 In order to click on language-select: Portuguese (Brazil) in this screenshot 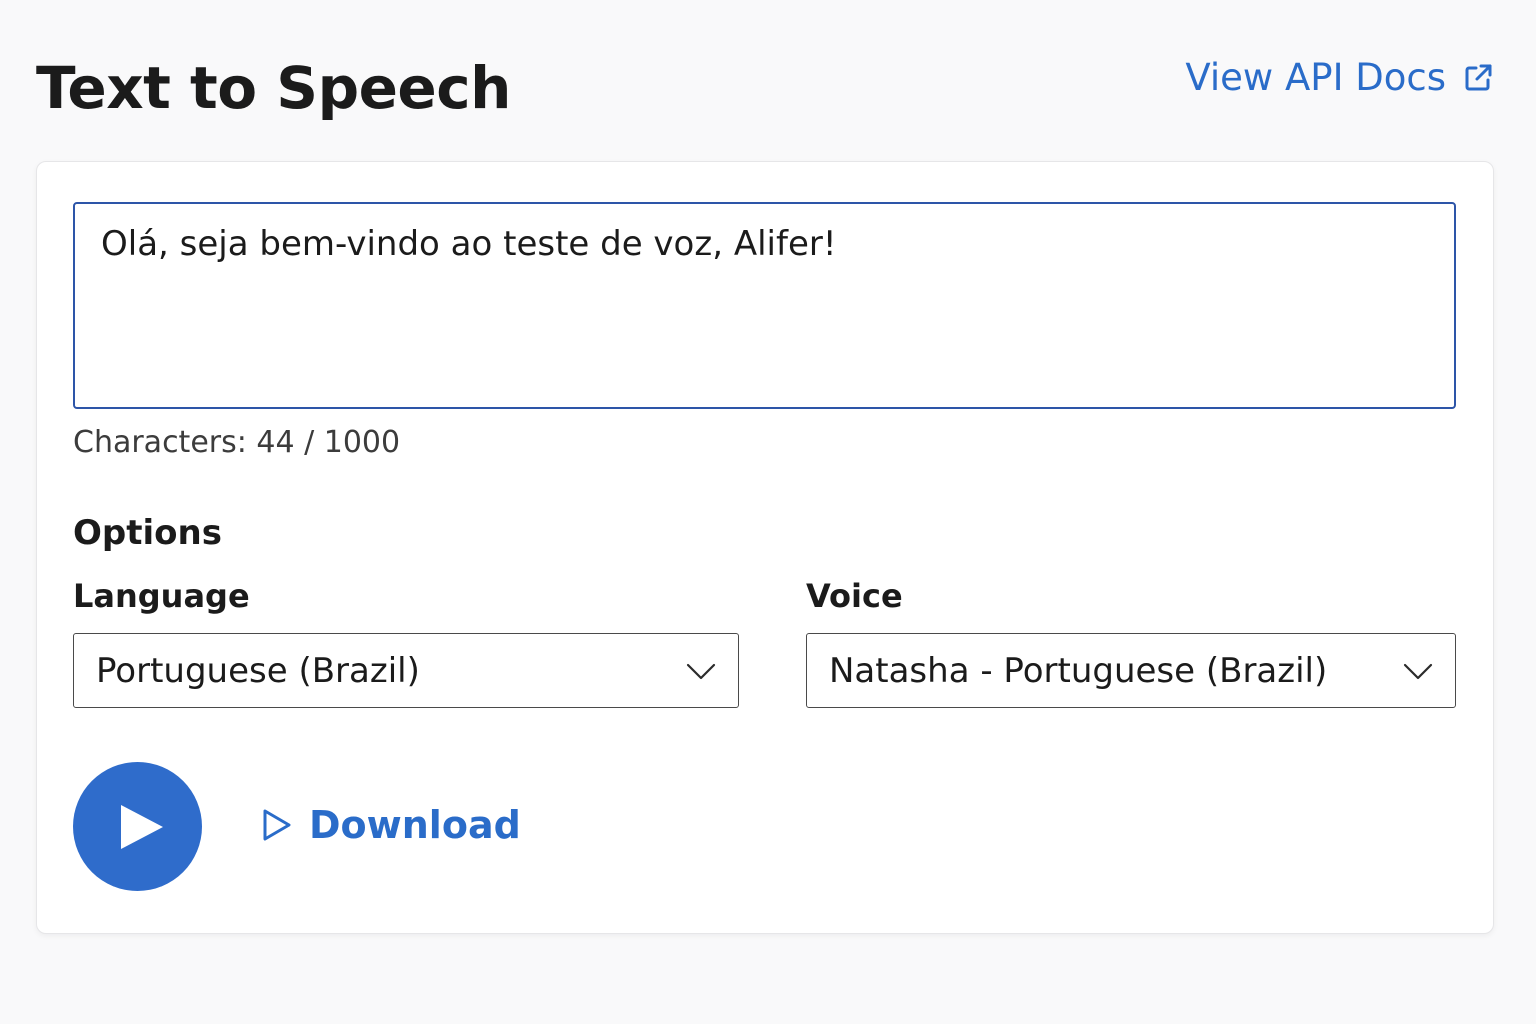, I will do `click(406, 670)`.